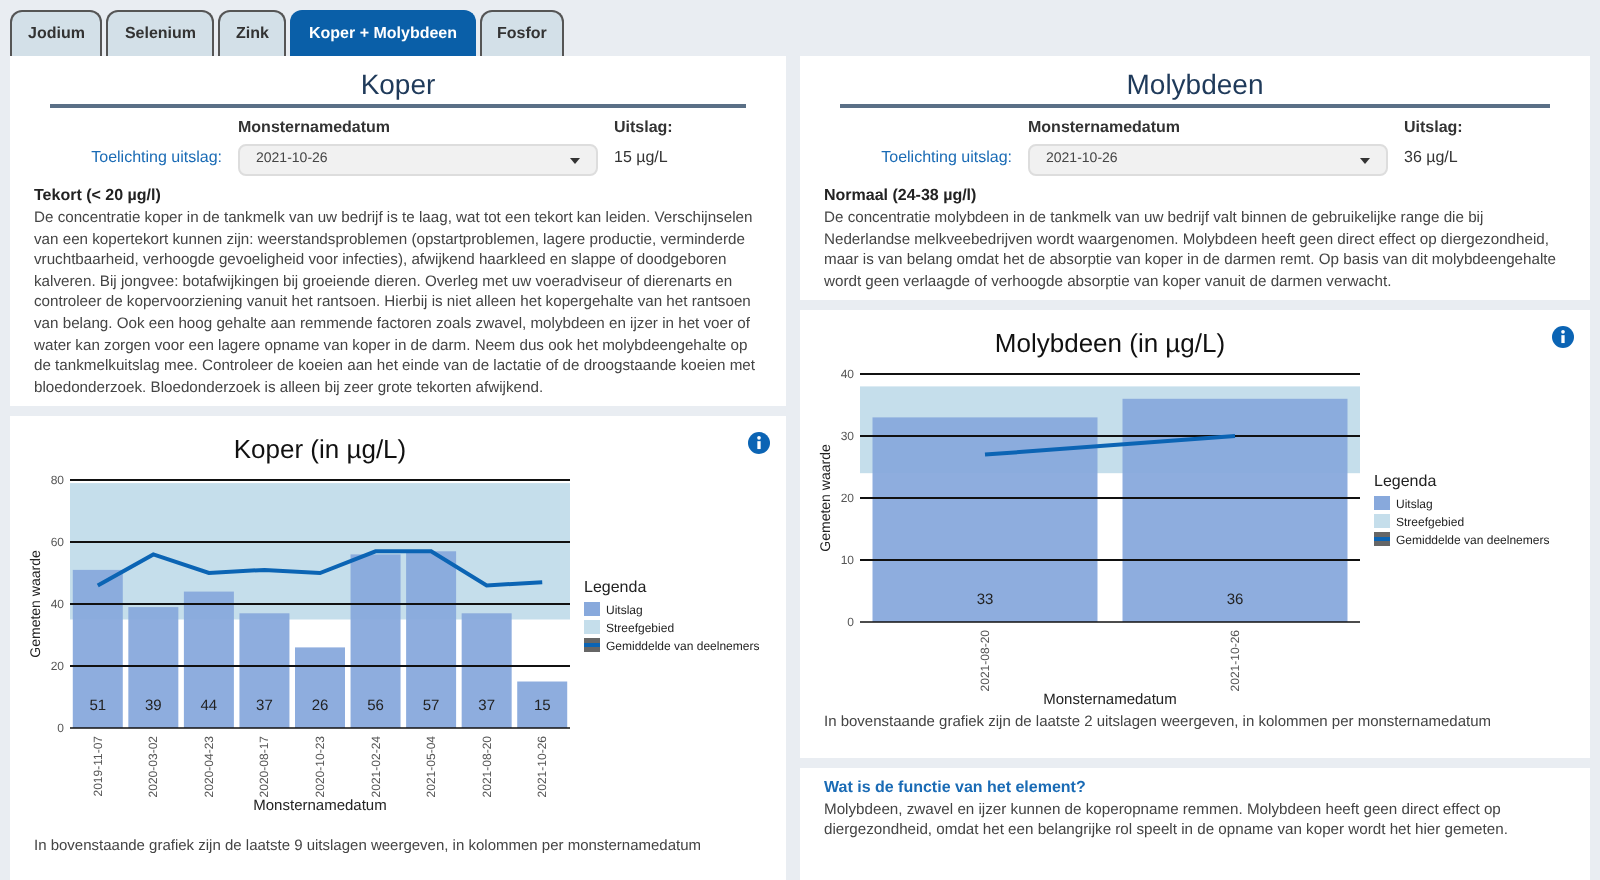 The width and height of the screenshot is (1600, 880). Describe the element at coordinates (900, 196) in the screenshot. I see `status-title: Normaal (24-38 µg/l)` at that location.